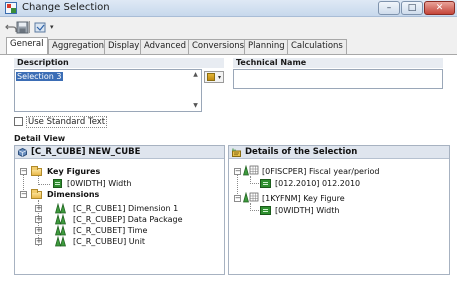  What do you see at coordinates (338, 79) in the screenshot?
I see `technical-name-field` at bounding box center [338, 79].